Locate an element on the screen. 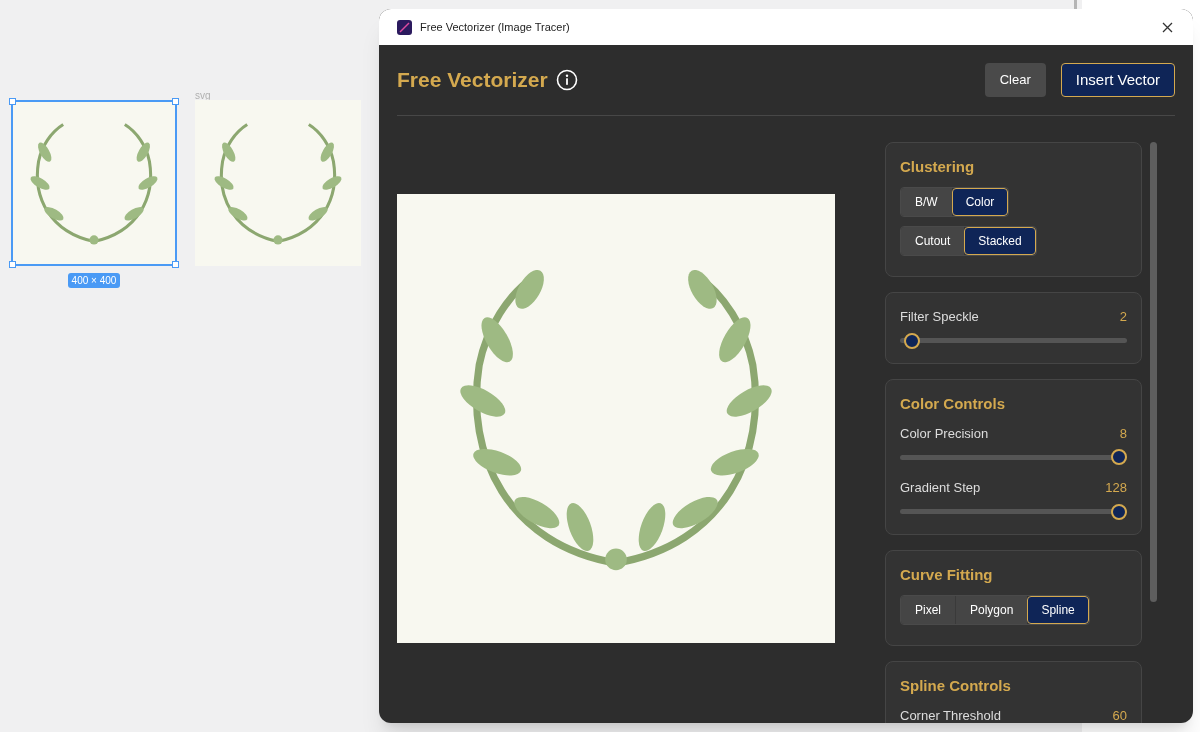 This screenshot has width=1200, height=732. segment-option: Color is located at coordinates (980, 202).